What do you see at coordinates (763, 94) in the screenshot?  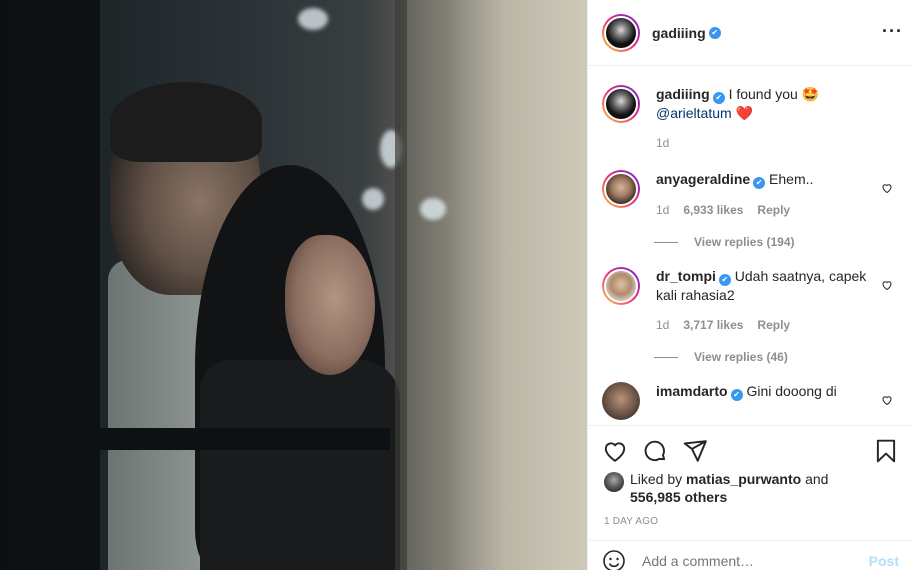 I see `caption-text: I found you` at bounding box center [763, 94].